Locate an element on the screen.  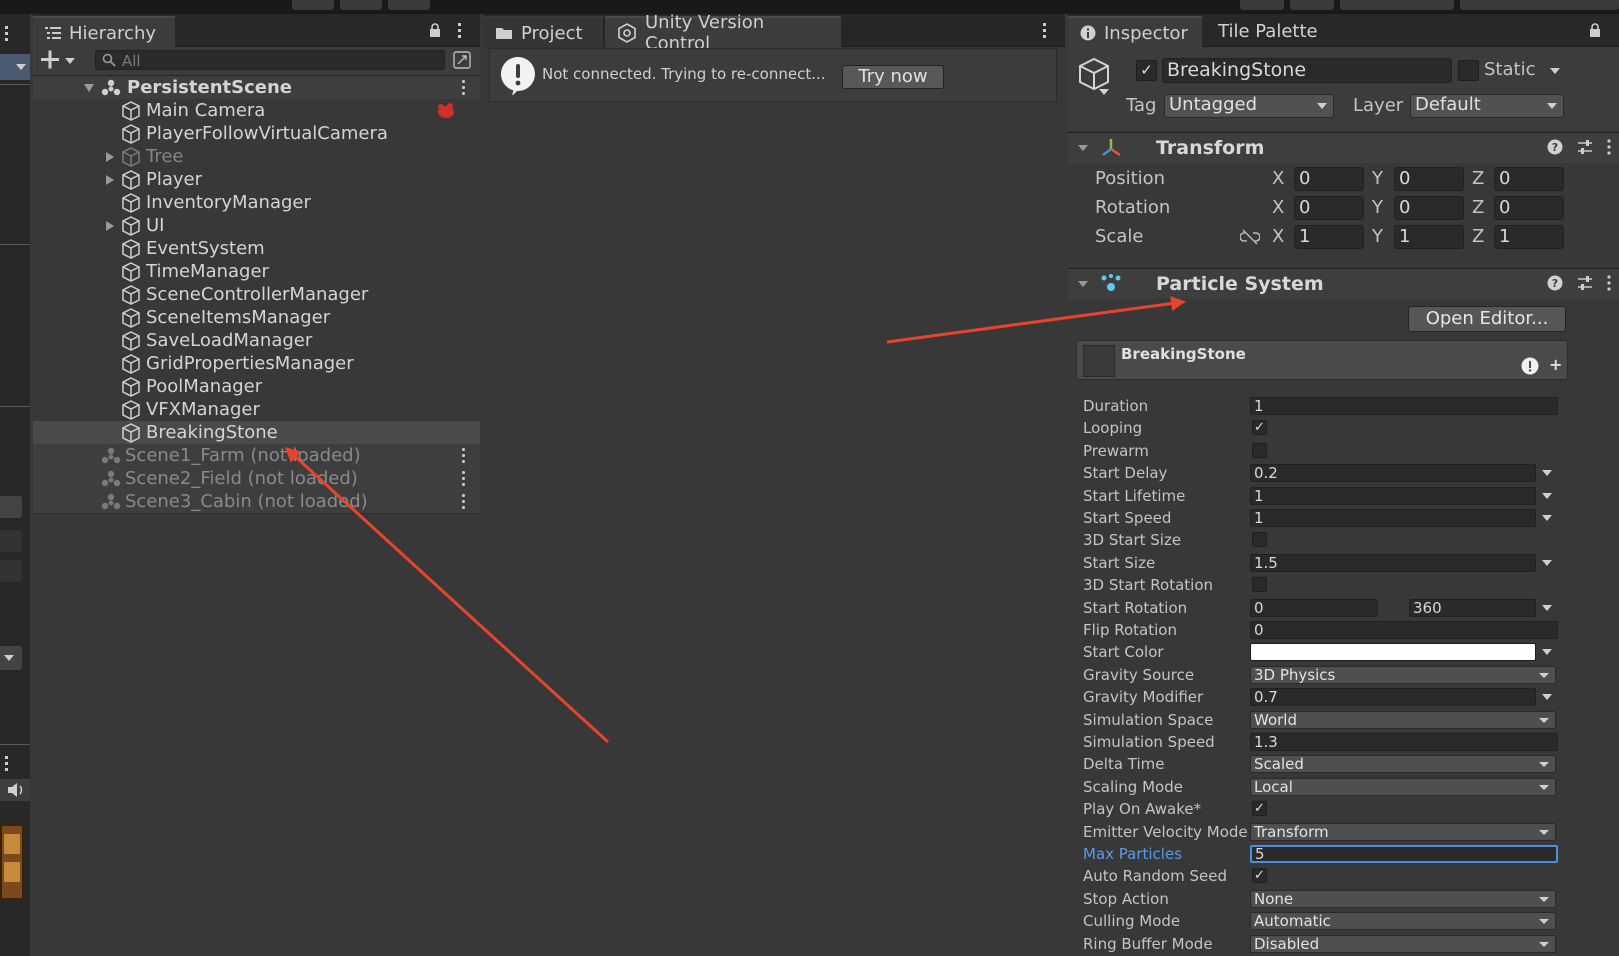
simulation-space-dropdown: World is located at coordinates (1403, 719).